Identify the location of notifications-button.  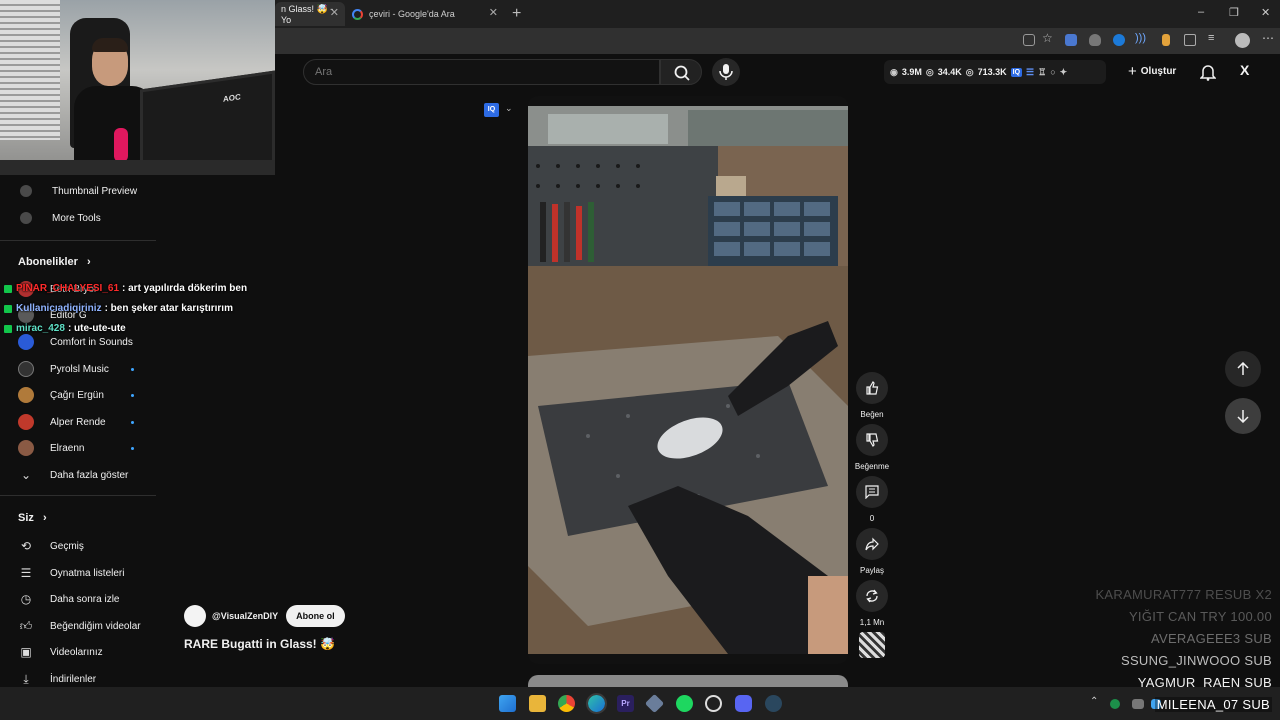
(1208, 74).